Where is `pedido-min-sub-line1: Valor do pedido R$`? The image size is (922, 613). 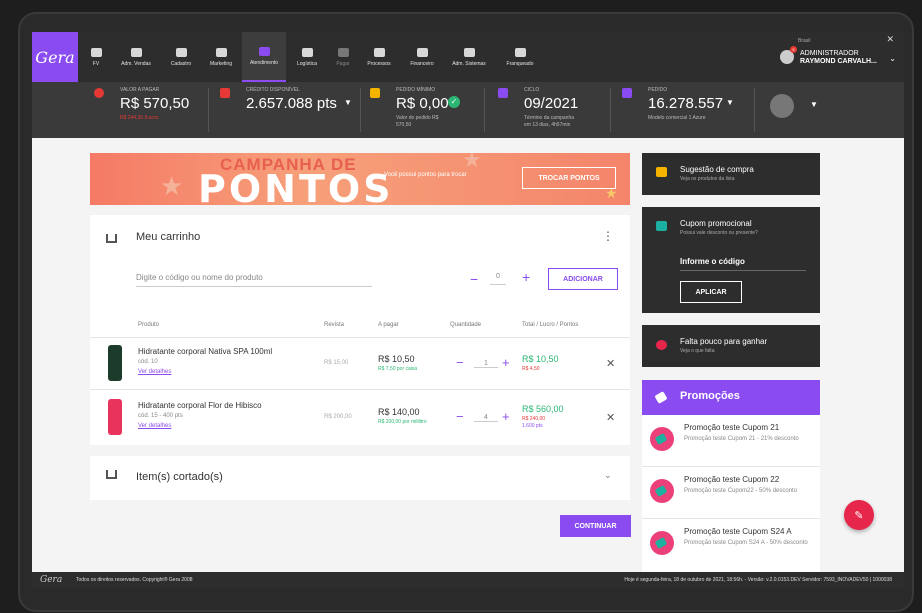 pedido-min-sub-line1: Valor do pedido R$ is located at coordinates (417, 118).